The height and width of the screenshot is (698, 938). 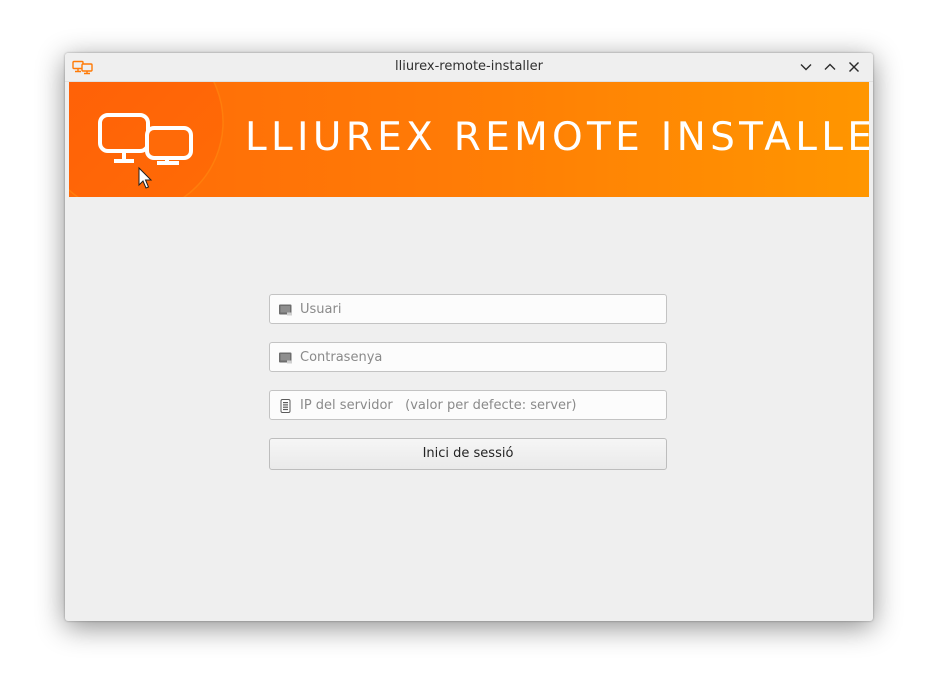 I want to click on banner-title: LLIUREX REMOTE INSTALLER, so click(x=557, y=137).